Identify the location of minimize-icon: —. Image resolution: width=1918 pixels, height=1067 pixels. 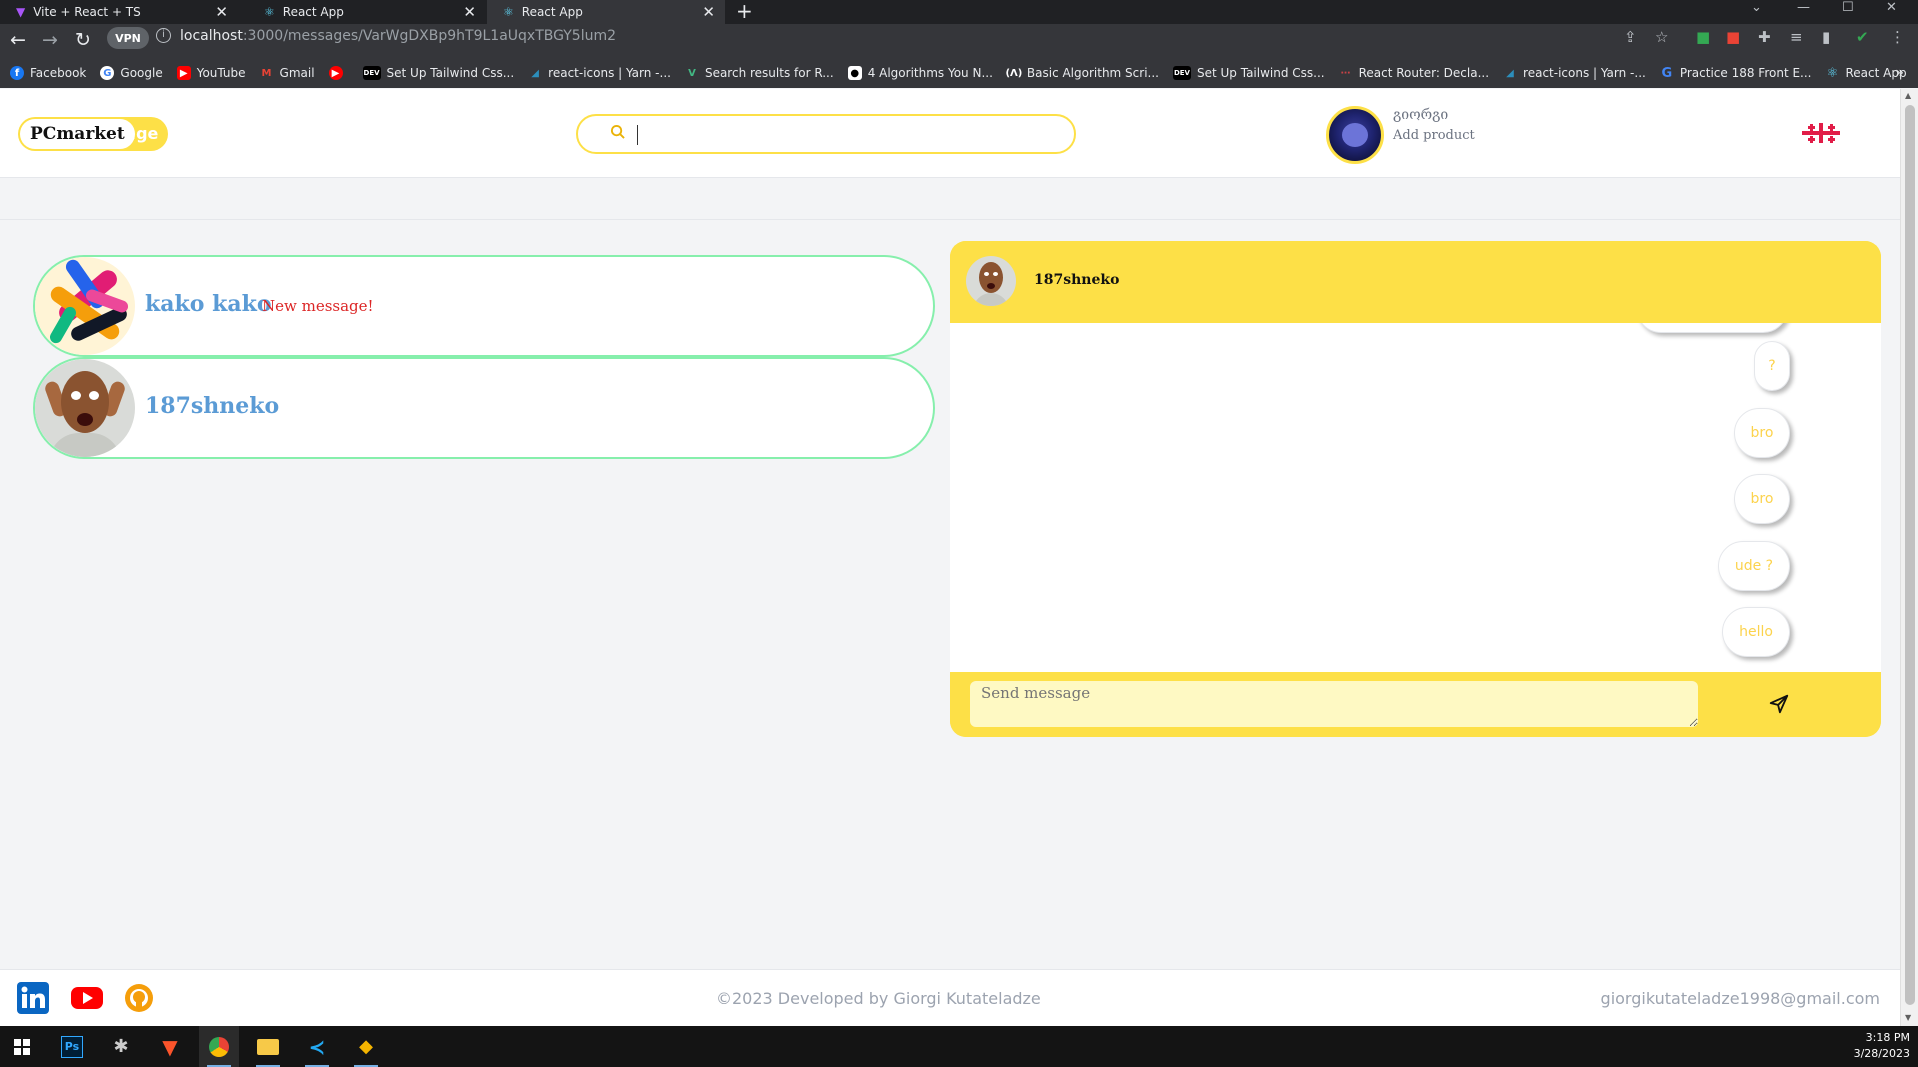
(1803, 7).